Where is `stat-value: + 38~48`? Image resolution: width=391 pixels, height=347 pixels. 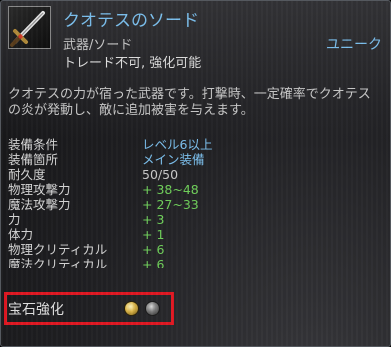
stat-value: + 38~48 is located at coordinates (170, 189).